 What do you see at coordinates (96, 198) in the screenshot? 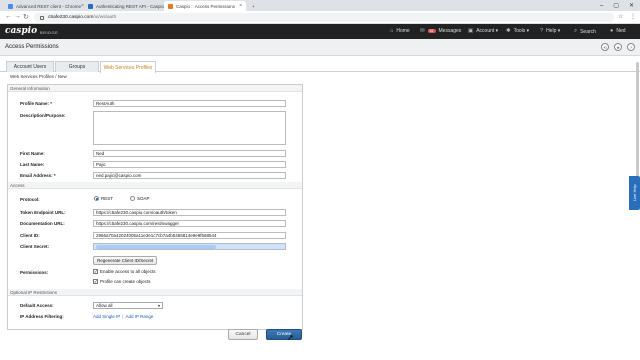
I see `radio-selected-icon` at bounding box center [96, 198].